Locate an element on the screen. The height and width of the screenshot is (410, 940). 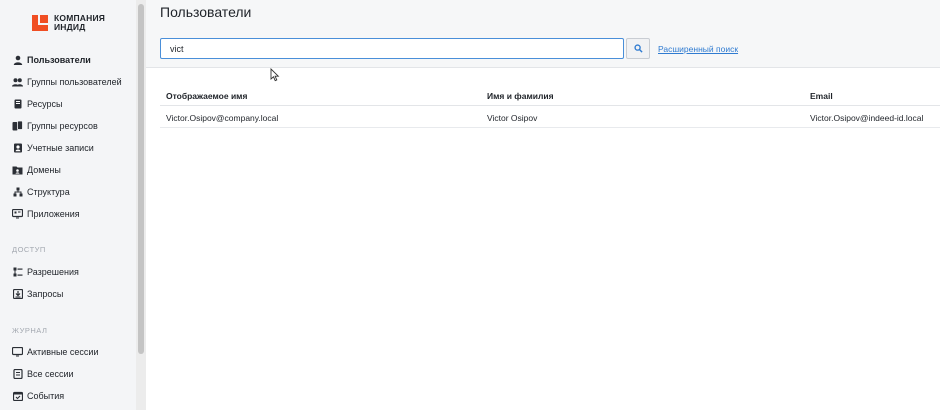
sidebar-item-label: Активные сессии is located at coordinates (63, 352).